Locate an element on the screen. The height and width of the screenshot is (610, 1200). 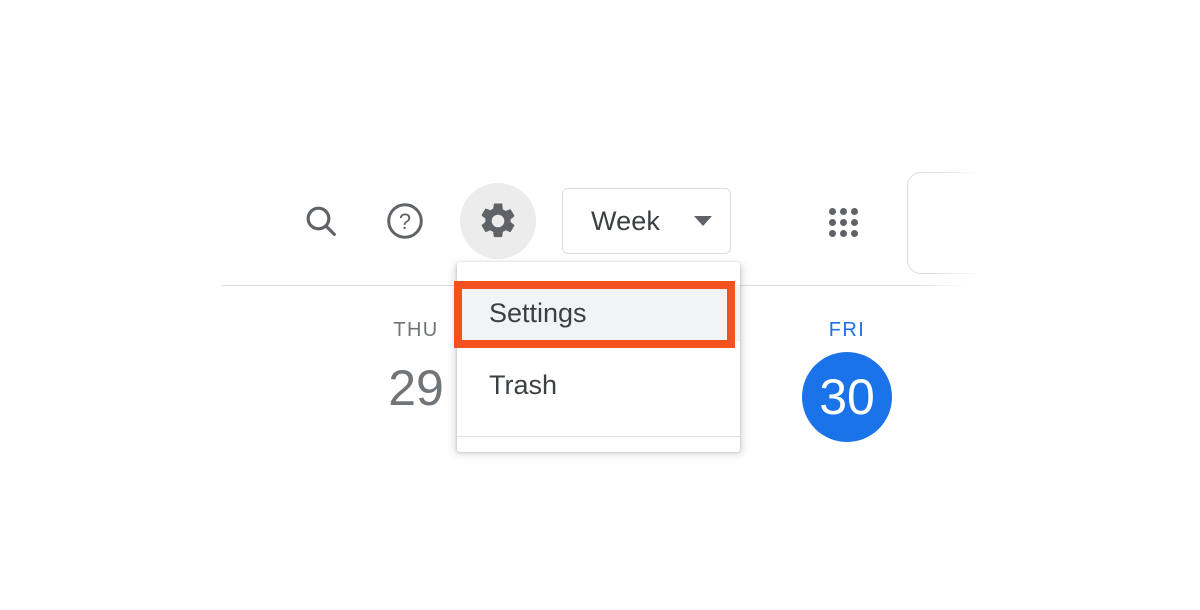
chevron-down-icon is located at coordinates (703, 221).